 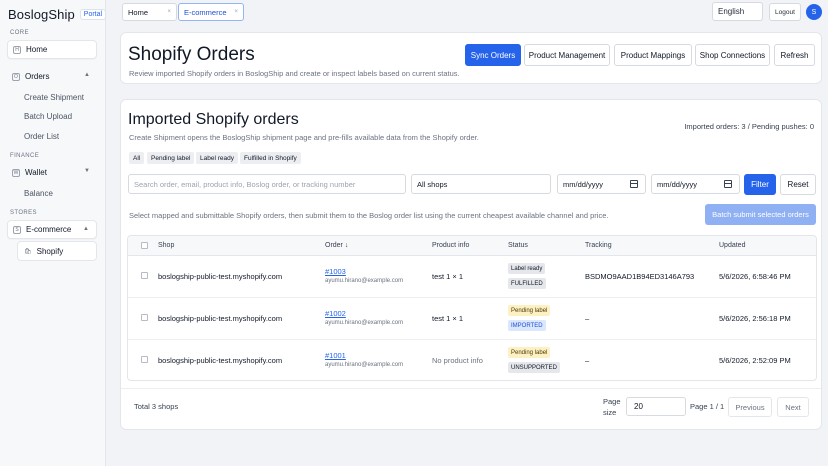 I want to click on orders-icon: O, so click(x=16, y=76).